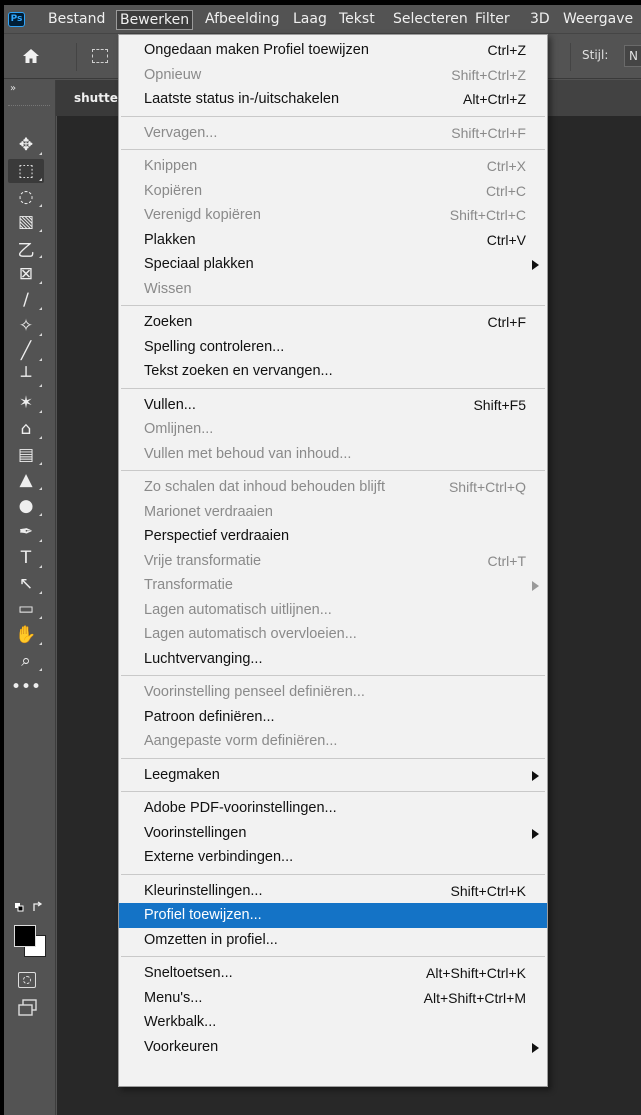 This screenshot has height=1115, width=641. What do you see at coordinates (598, 20) in the screenshot?
I see `menu-bar-item-weergave: Weergave` at bounding box center [598, 20].